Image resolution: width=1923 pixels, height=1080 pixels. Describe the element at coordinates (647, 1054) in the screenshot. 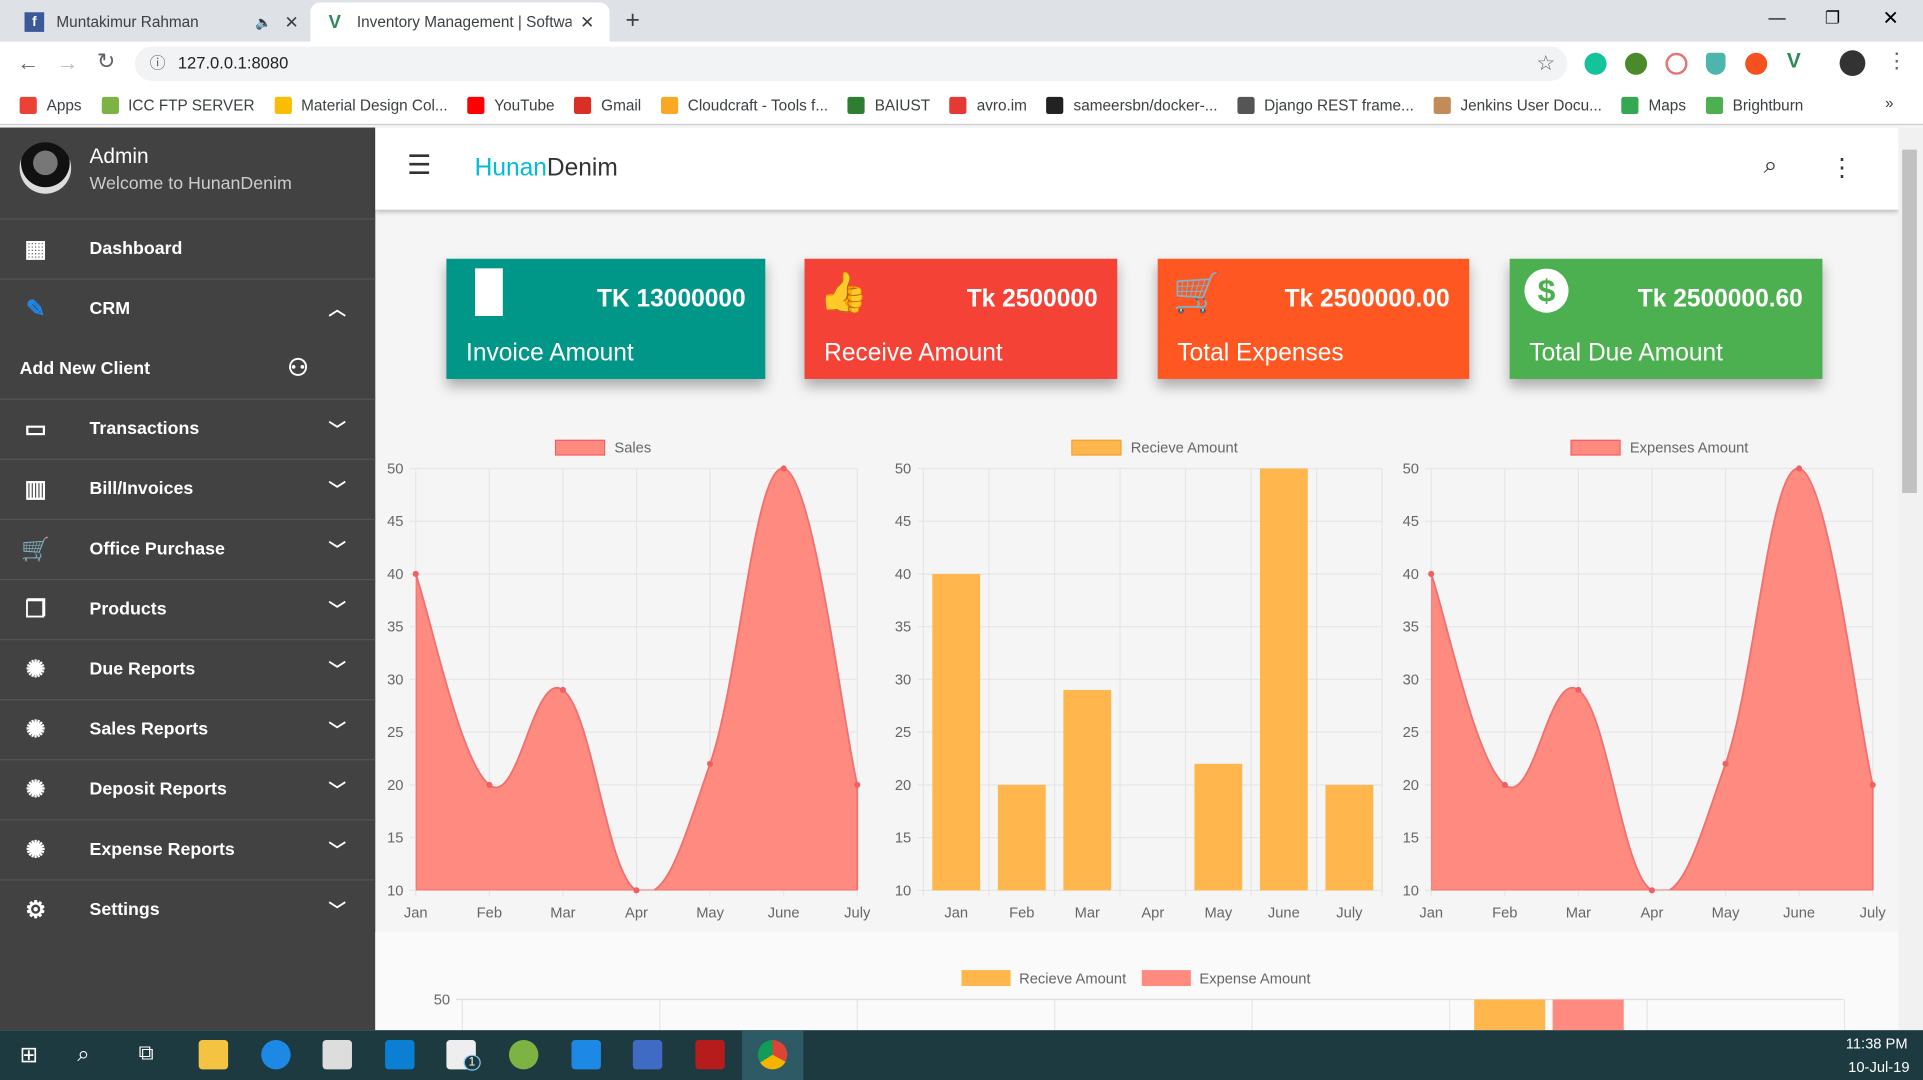

I see `powershell-icon` at that location.